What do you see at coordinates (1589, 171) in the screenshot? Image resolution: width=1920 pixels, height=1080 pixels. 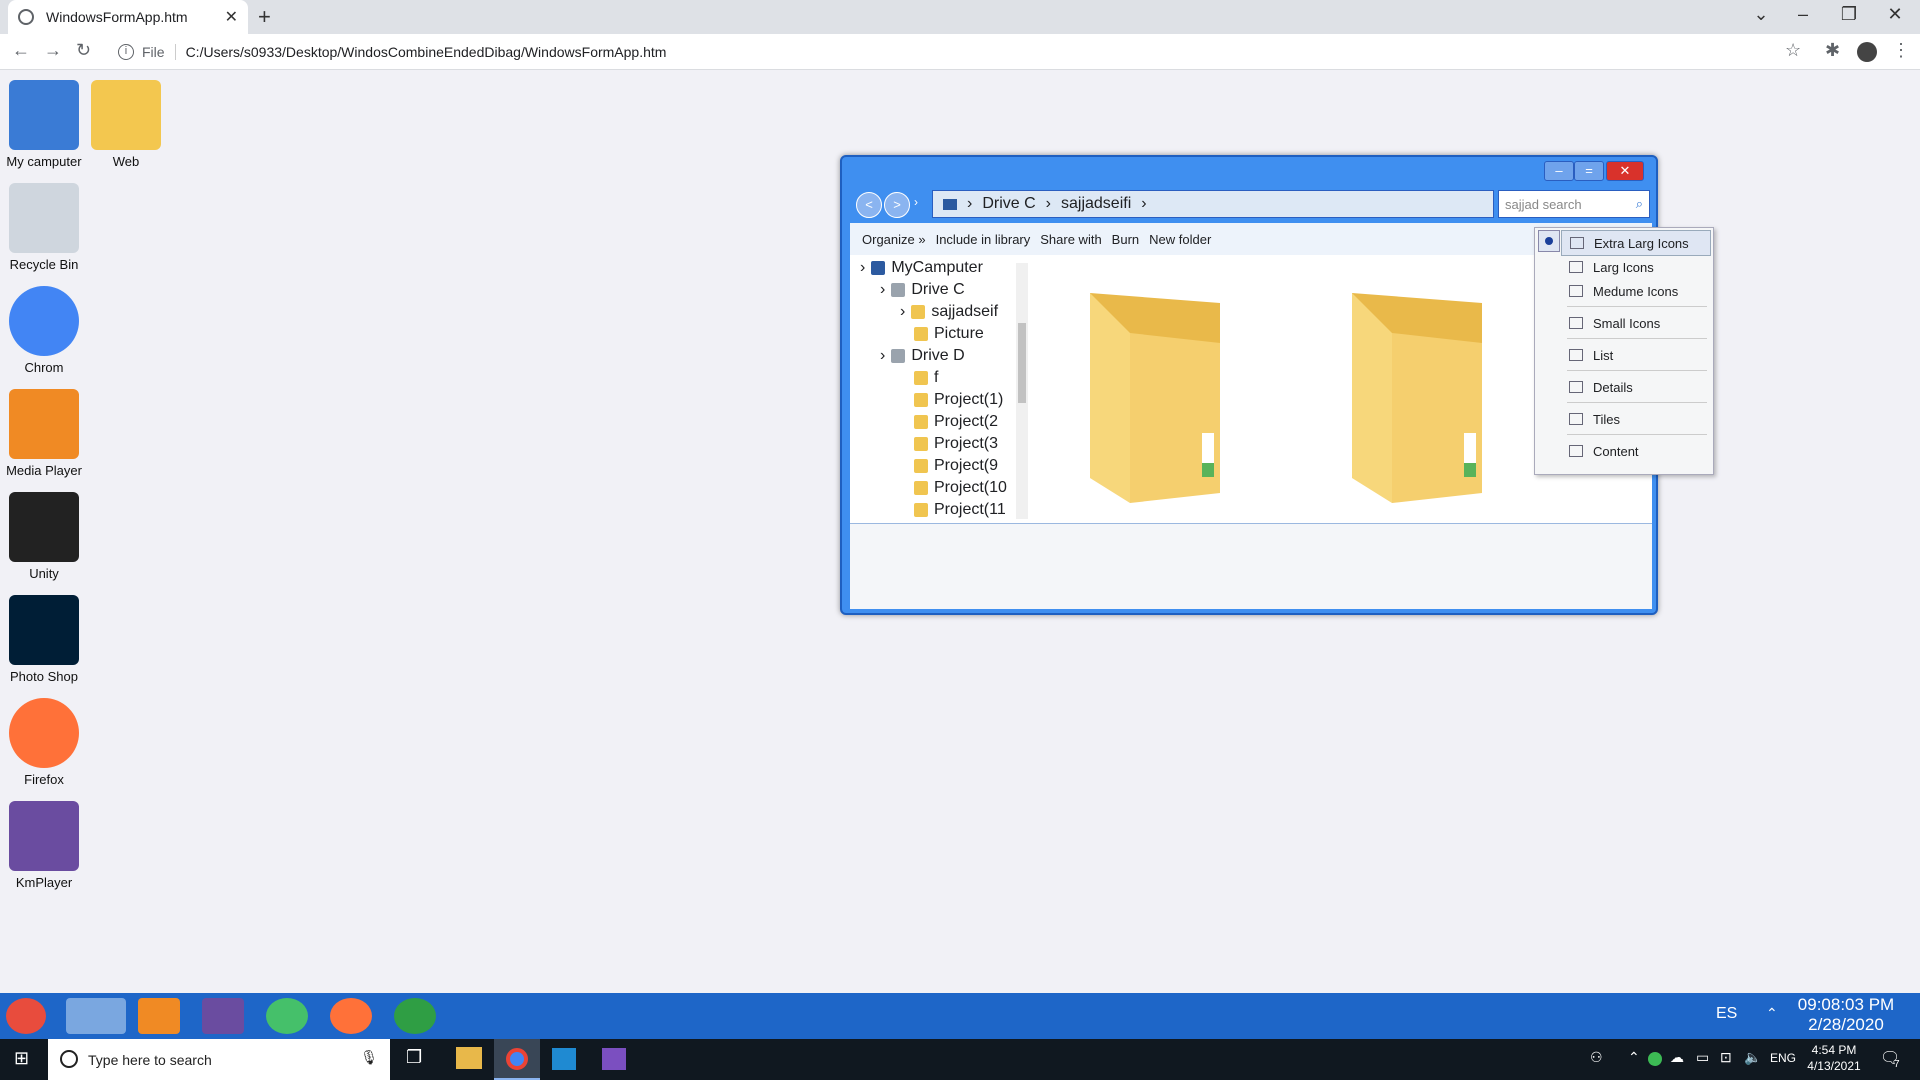 I see `window-maximize-button: =` at bounding box center [1589, 171].